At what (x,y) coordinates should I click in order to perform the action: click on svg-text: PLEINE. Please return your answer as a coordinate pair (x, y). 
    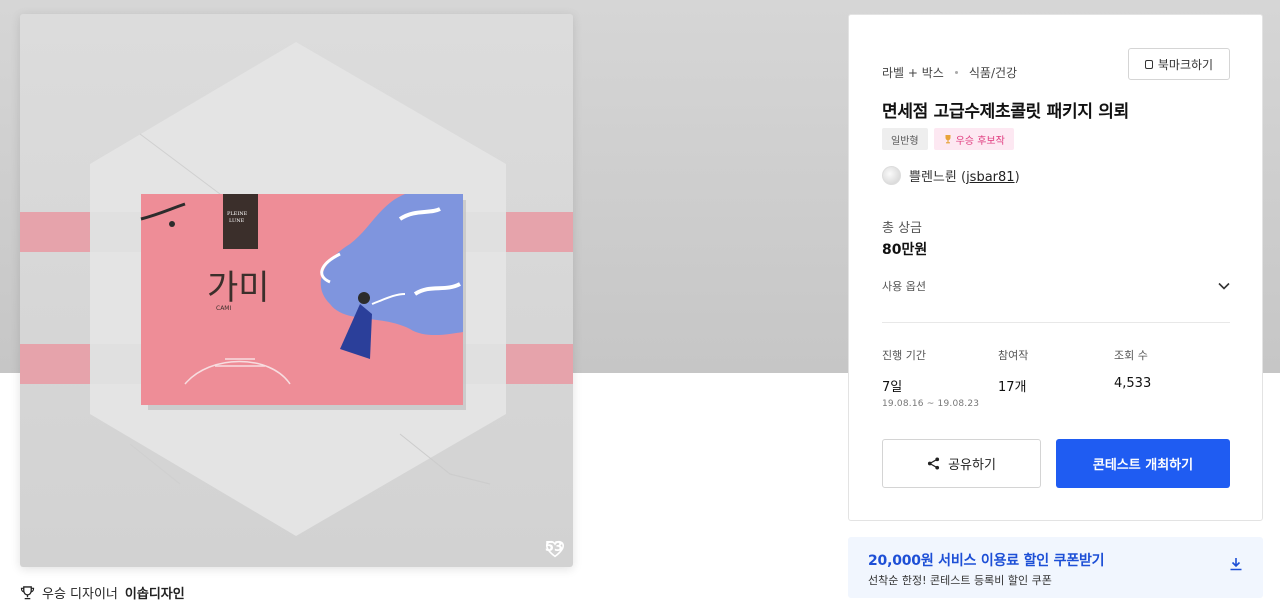
    Looking at the image, I should click on (237, 214).